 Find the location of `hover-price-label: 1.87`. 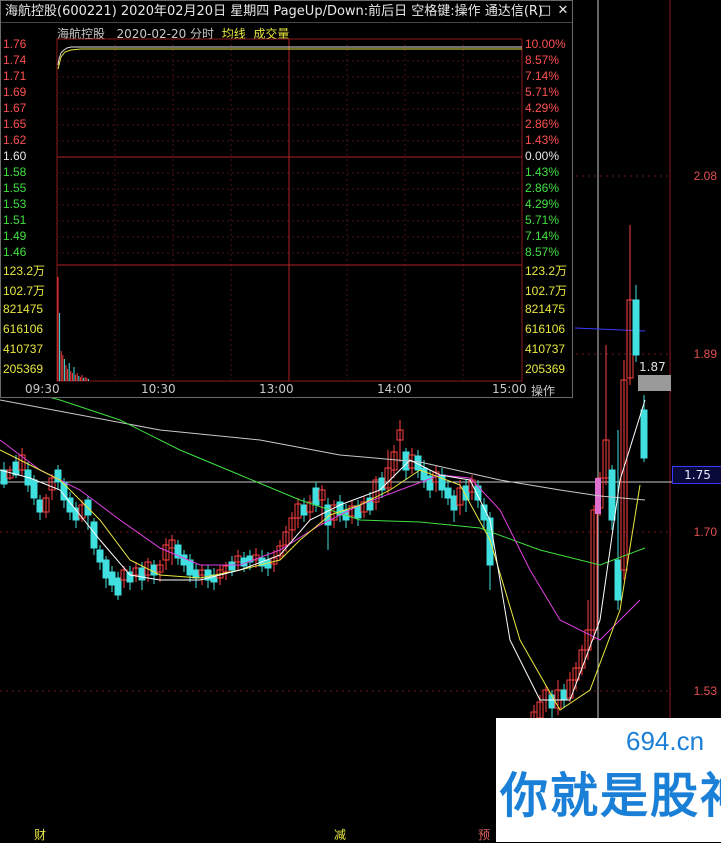

hover-price-label: 1.87 is located at coordinates (652, 367).